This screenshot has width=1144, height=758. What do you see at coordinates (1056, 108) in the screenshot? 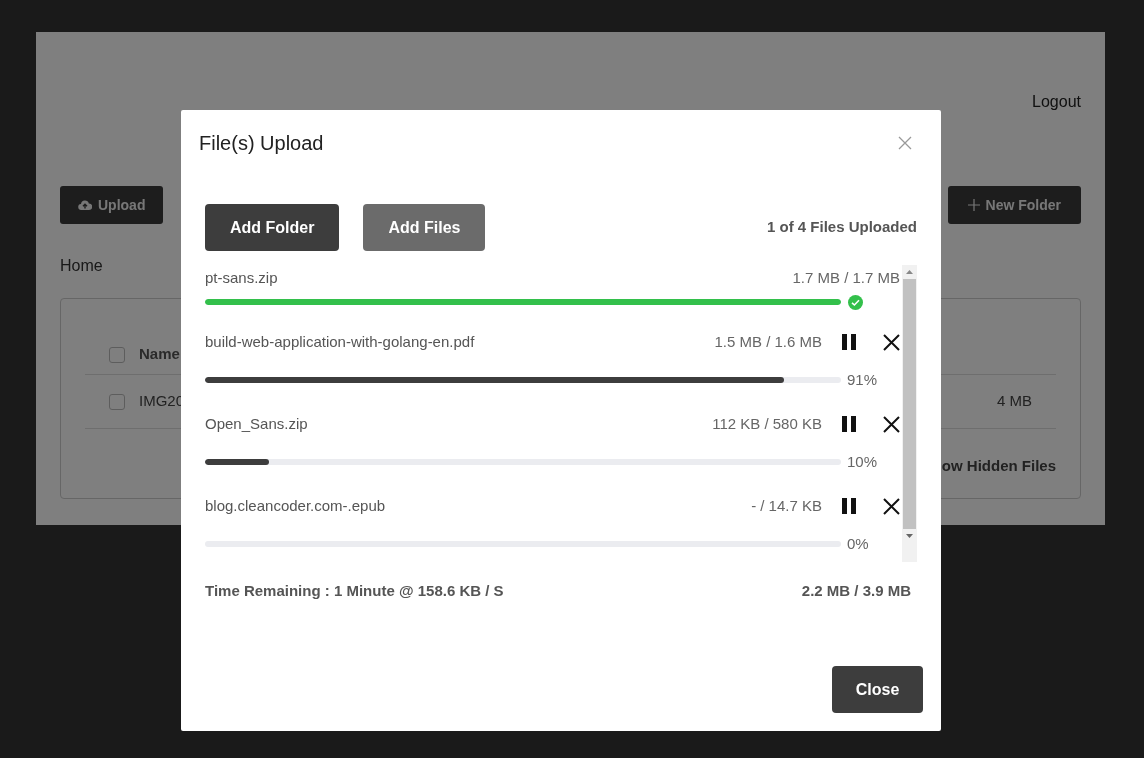
I see `logout-link: Logout` at bounding box center [1056, 108].